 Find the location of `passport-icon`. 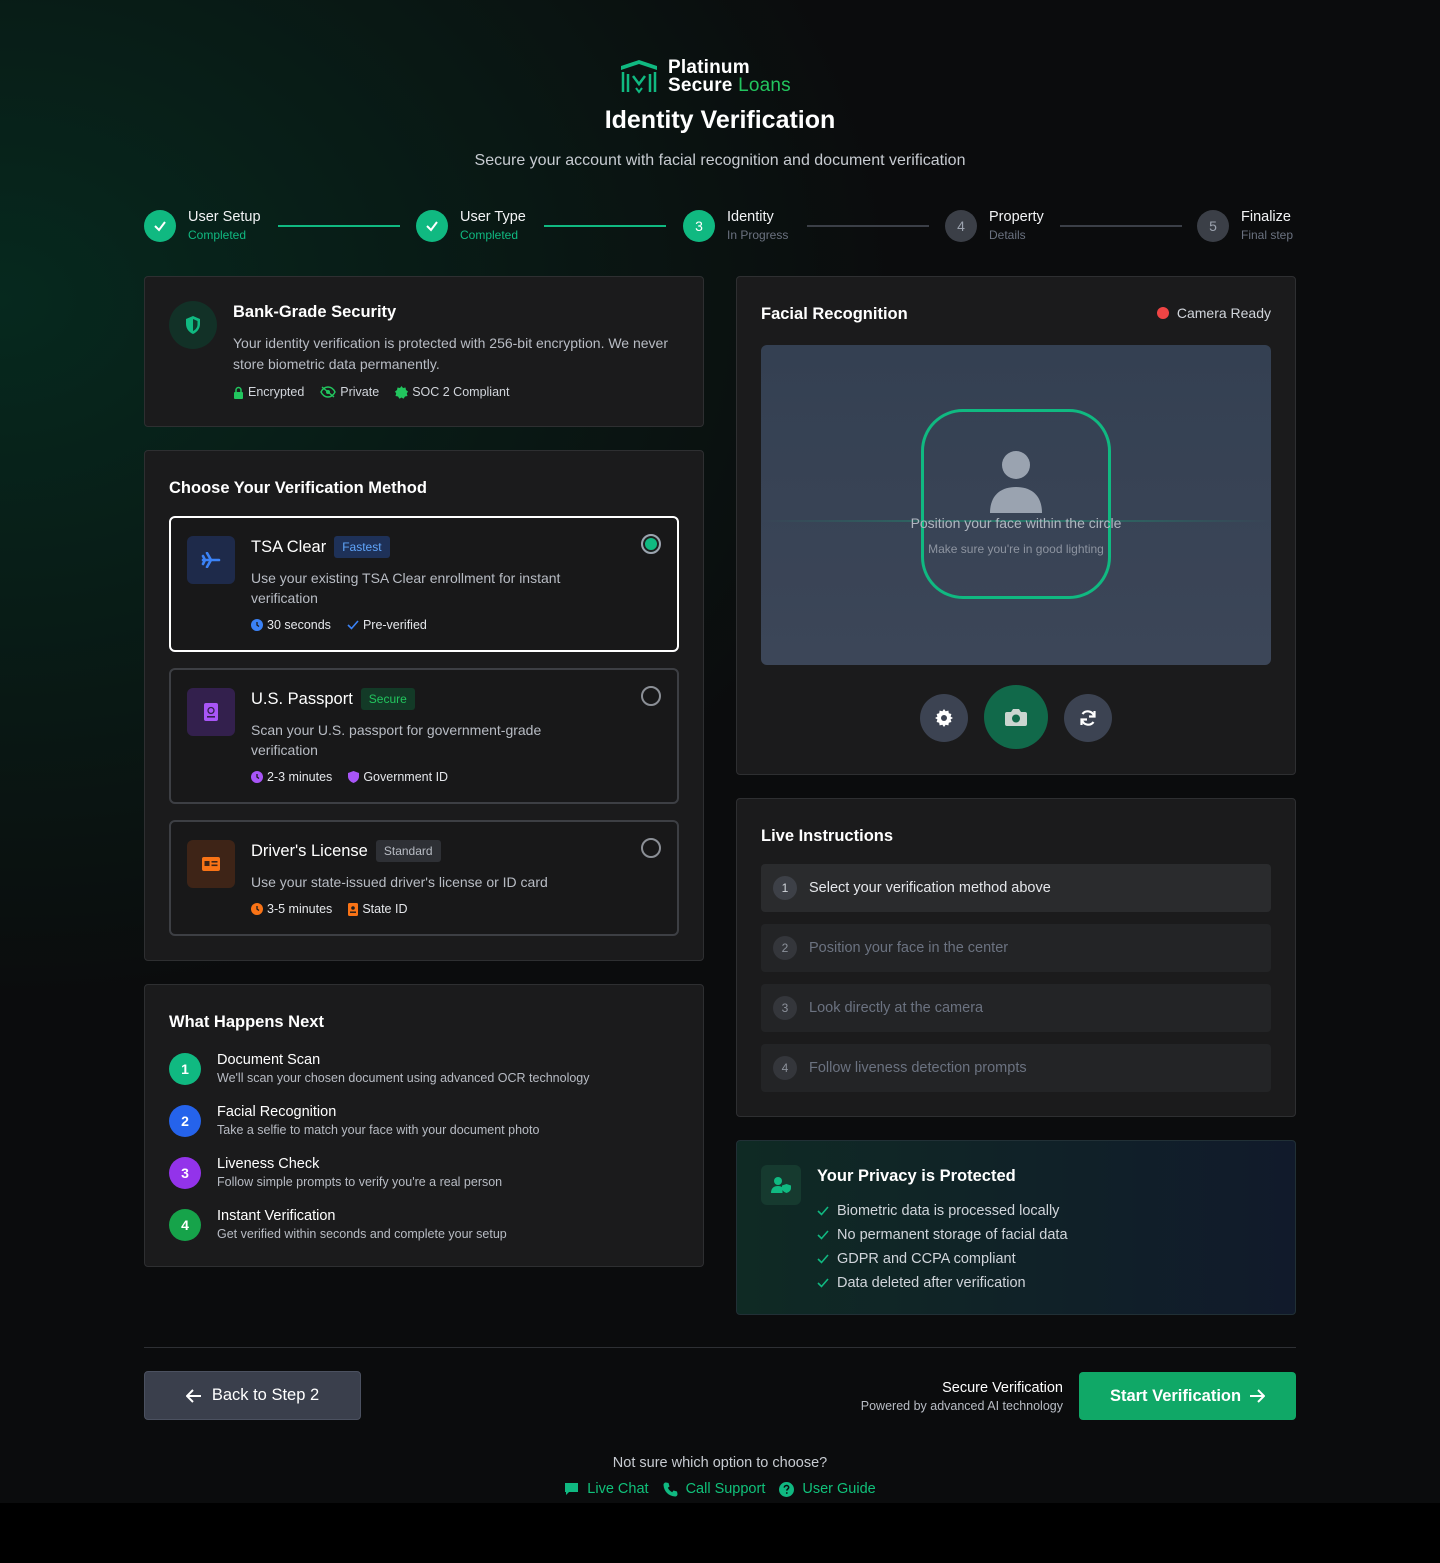

passport-icon is located at coordinates (211, 712).